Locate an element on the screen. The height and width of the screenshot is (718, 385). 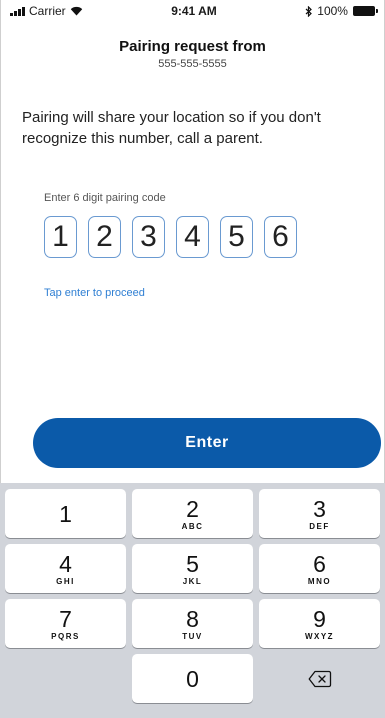
key-digit: 0 is located at coordinates (192, 678).